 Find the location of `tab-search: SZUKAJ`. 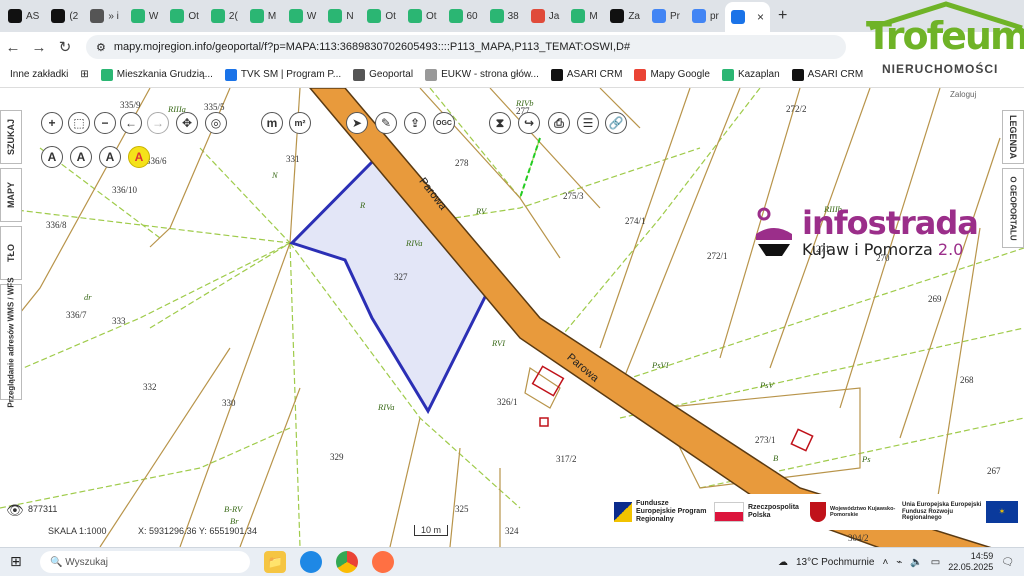

tab-search: SZUKAJ is located at coordinates (11, 137).